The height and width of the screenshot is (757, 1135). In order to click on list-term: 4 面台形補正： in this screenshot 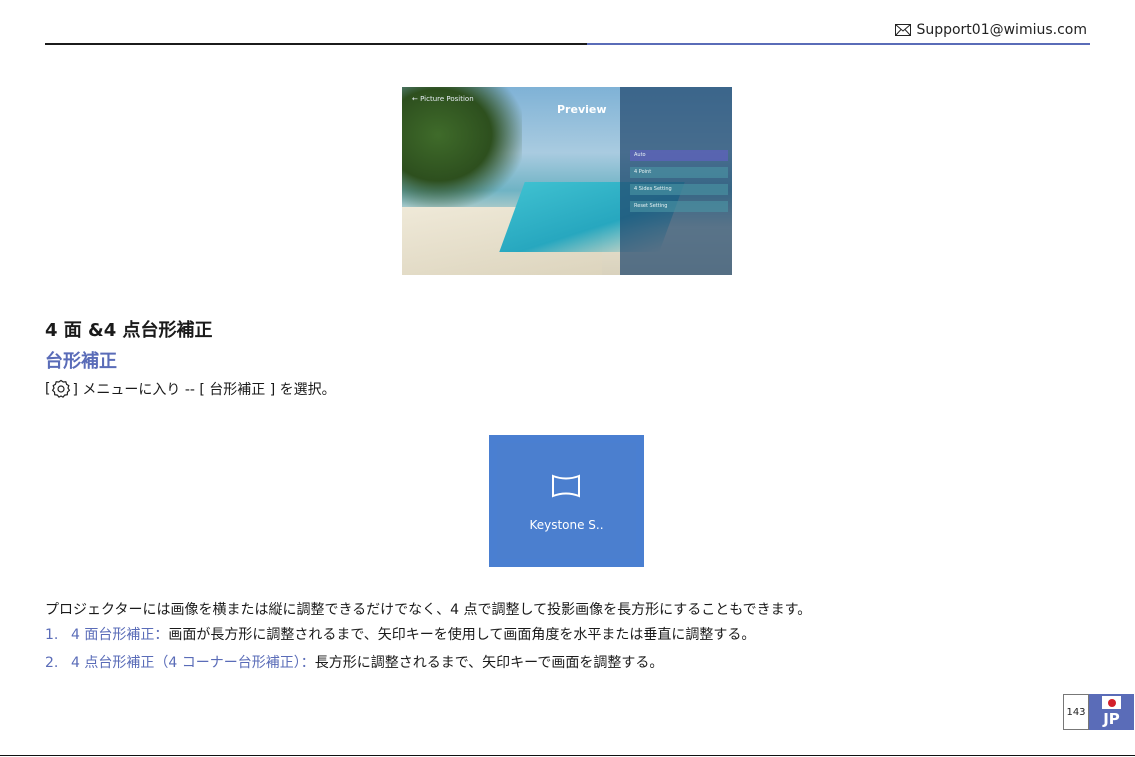, I will do `click(120, 635)`.